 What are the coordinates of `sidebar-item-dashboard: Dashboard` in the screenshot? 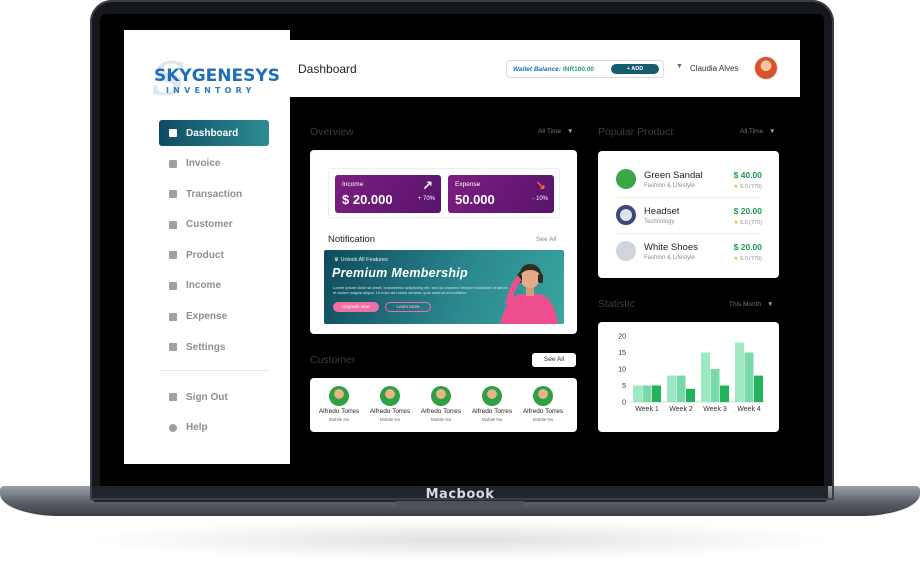 It's located at (214, 133).